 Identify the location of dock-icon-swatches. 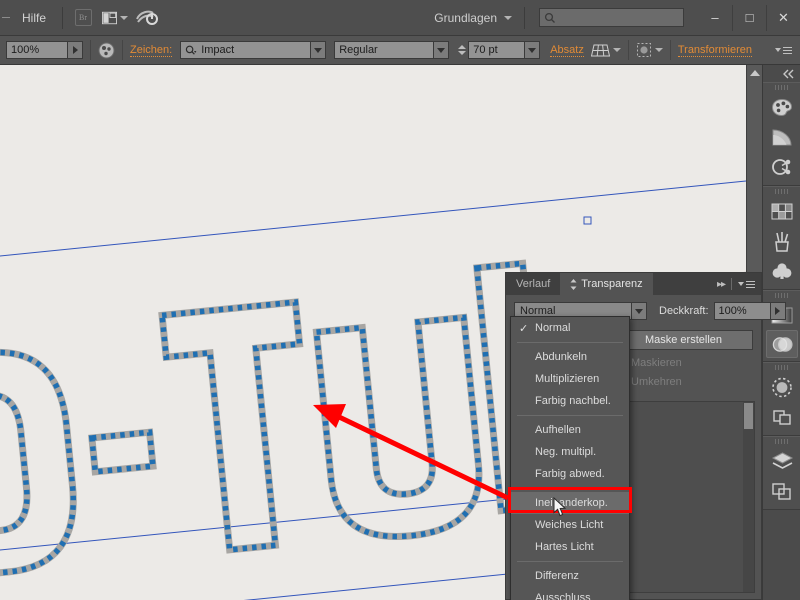
(781, 211).